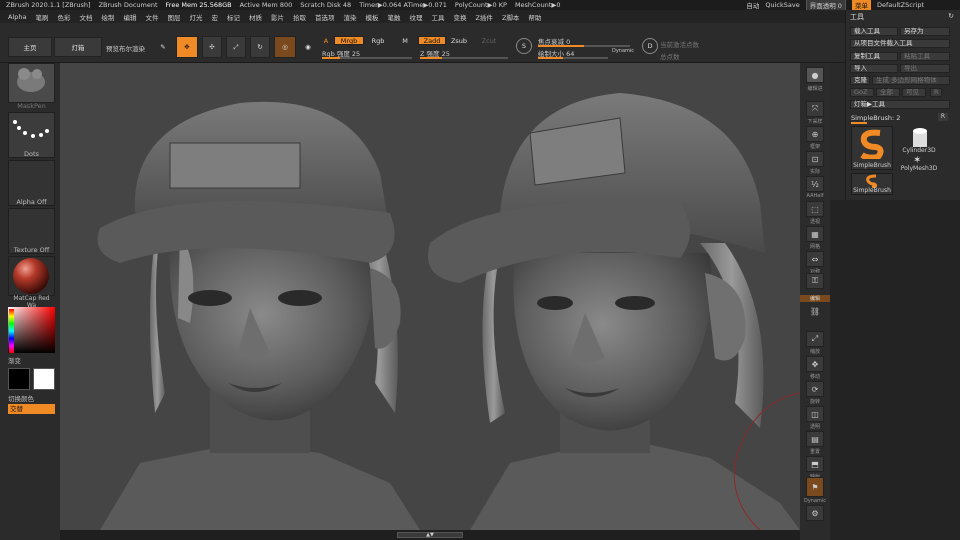  Describe the element at coordinates (31, 83) in the screenshot. I see `brush-thumbnail` at that location.